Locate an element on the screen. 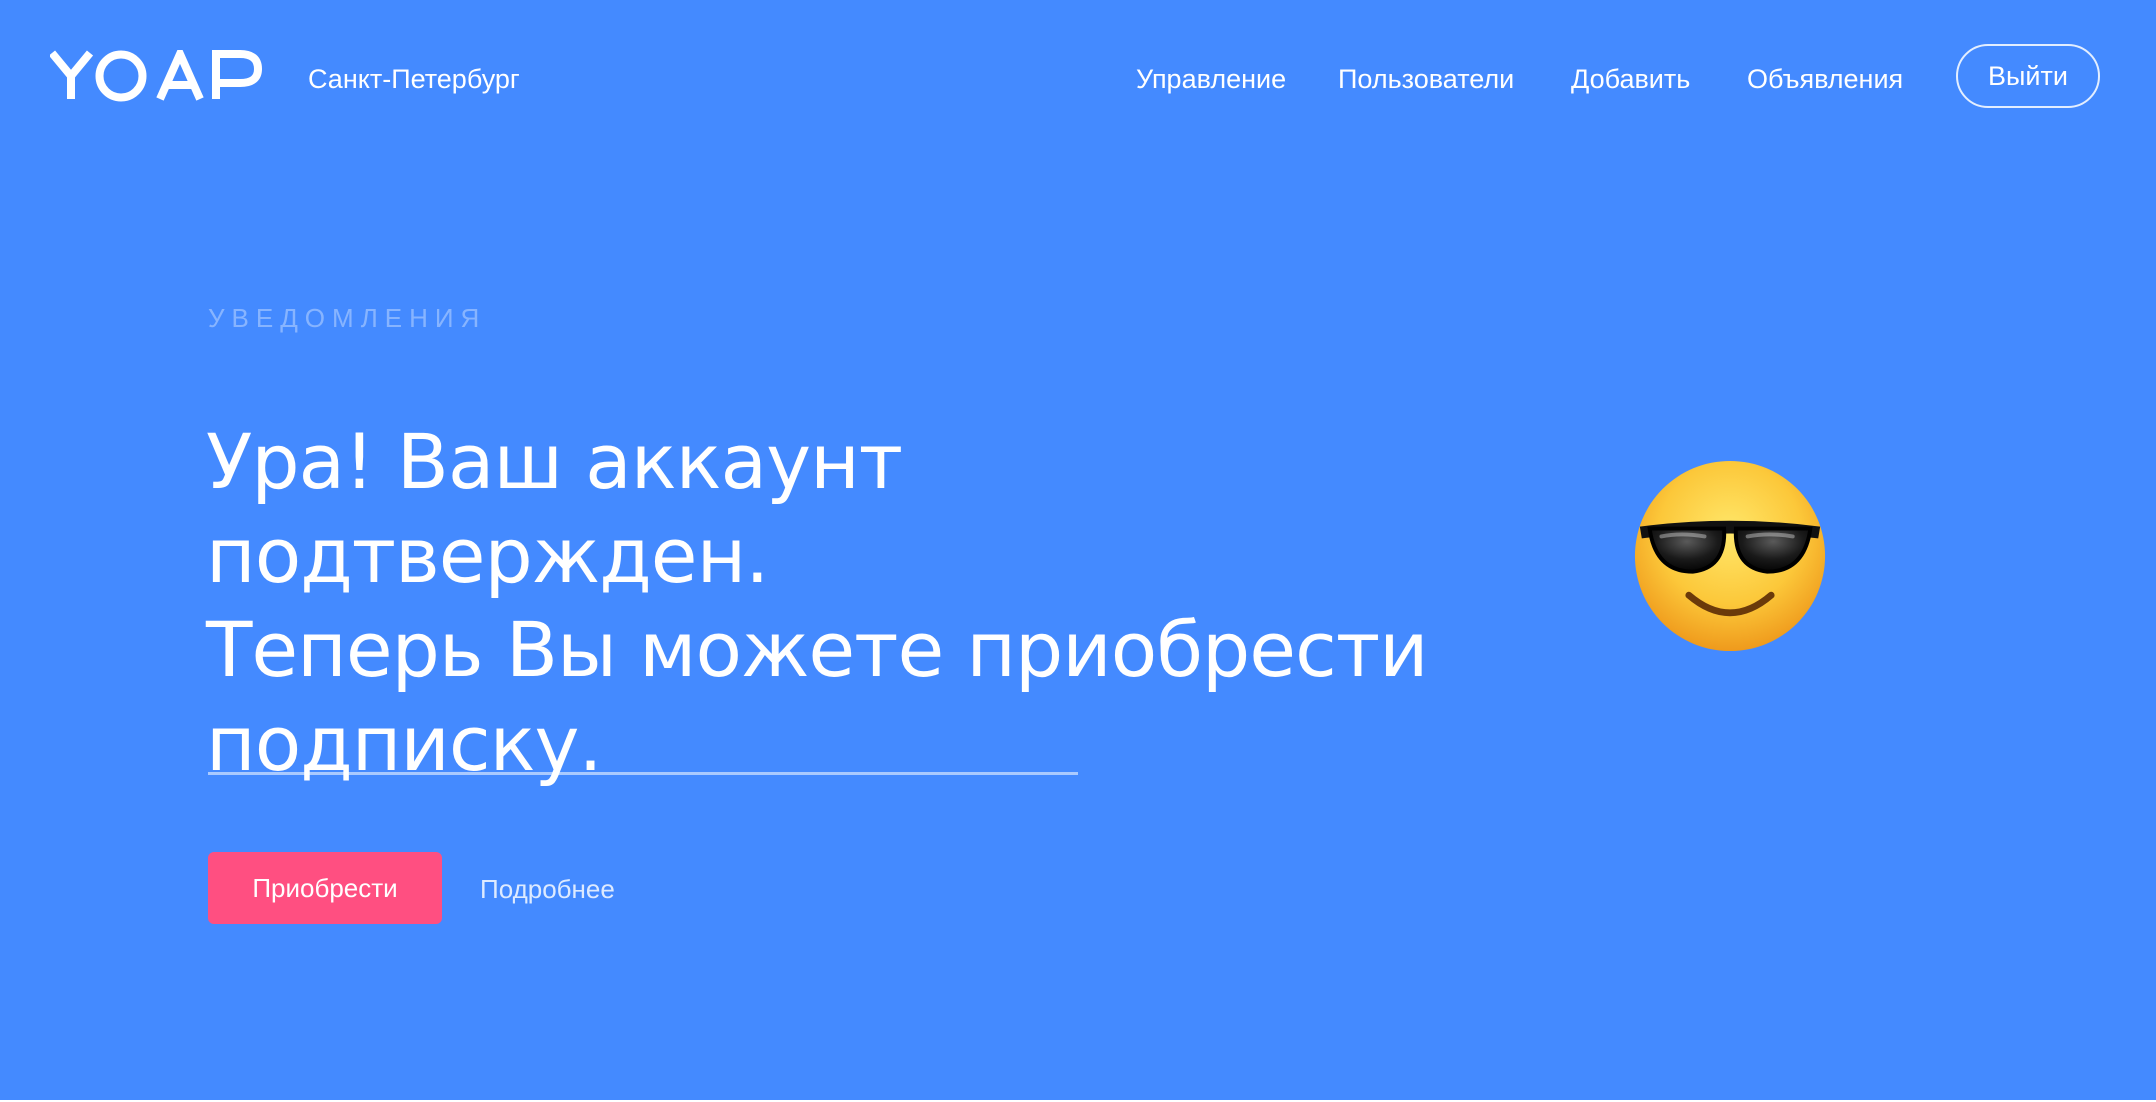 The width and height of the screenshot is (2156, 1102). logout-button: Выйти is located at coordinates (2028, 76).